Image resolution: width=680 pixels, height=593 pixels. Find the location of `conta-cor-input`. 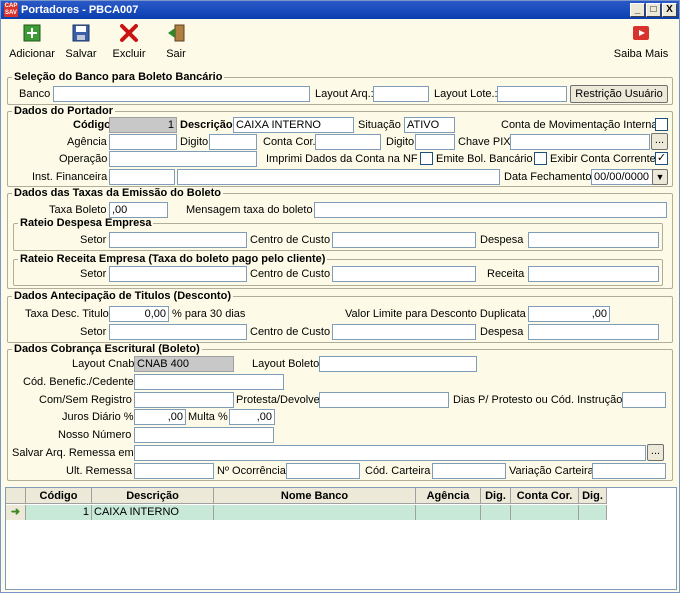

conta-cor-input is located at coordinates (348, 142).